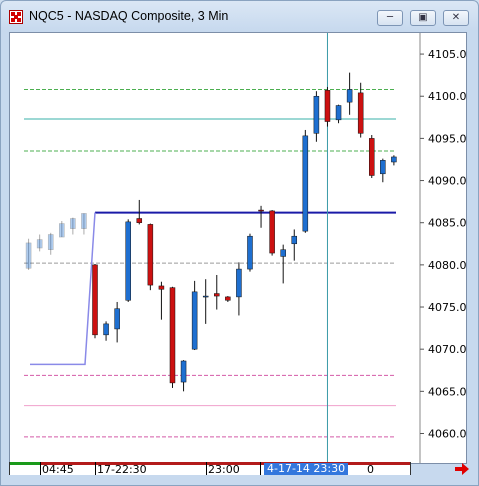 This screenshot has width=479, height=486. I want to click on time-axis: 04:45 17-22:30 23:00 4-17-14 23:30 0, so click(210, 469).